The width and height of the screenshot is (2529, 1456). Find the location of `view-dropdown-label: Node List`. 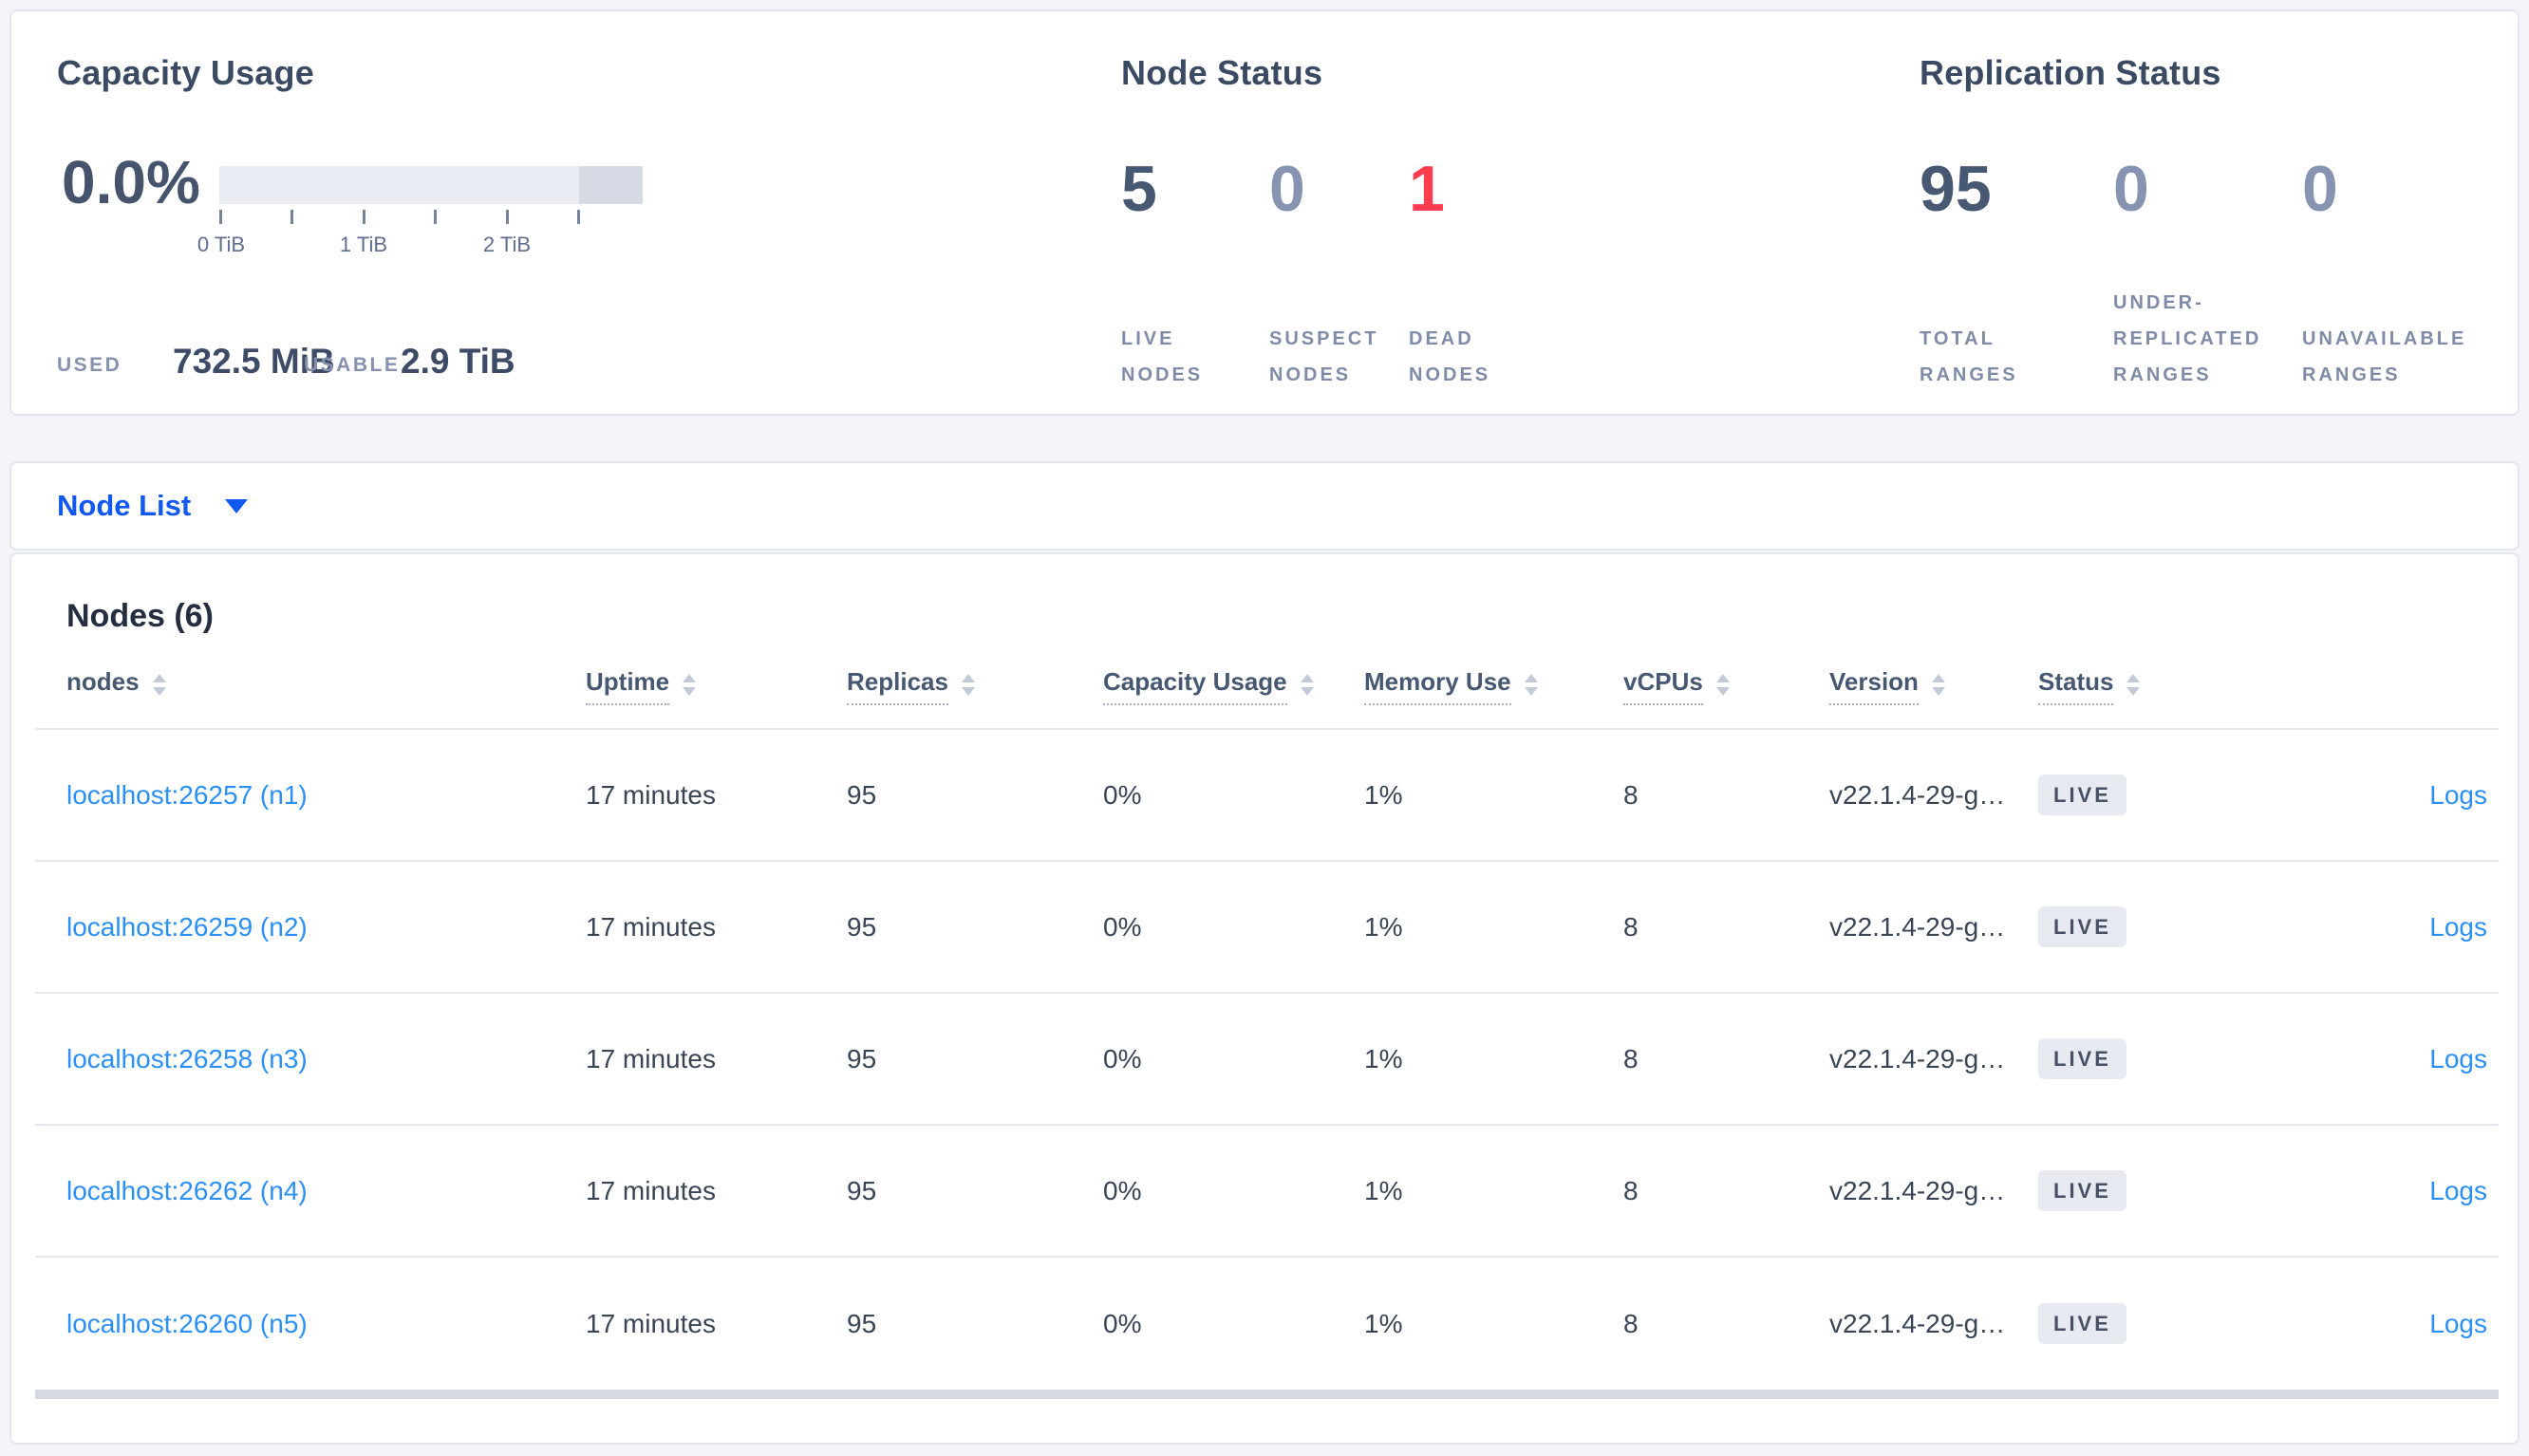

view-dropdown-label: Node List is located at coordinates (124, 505).